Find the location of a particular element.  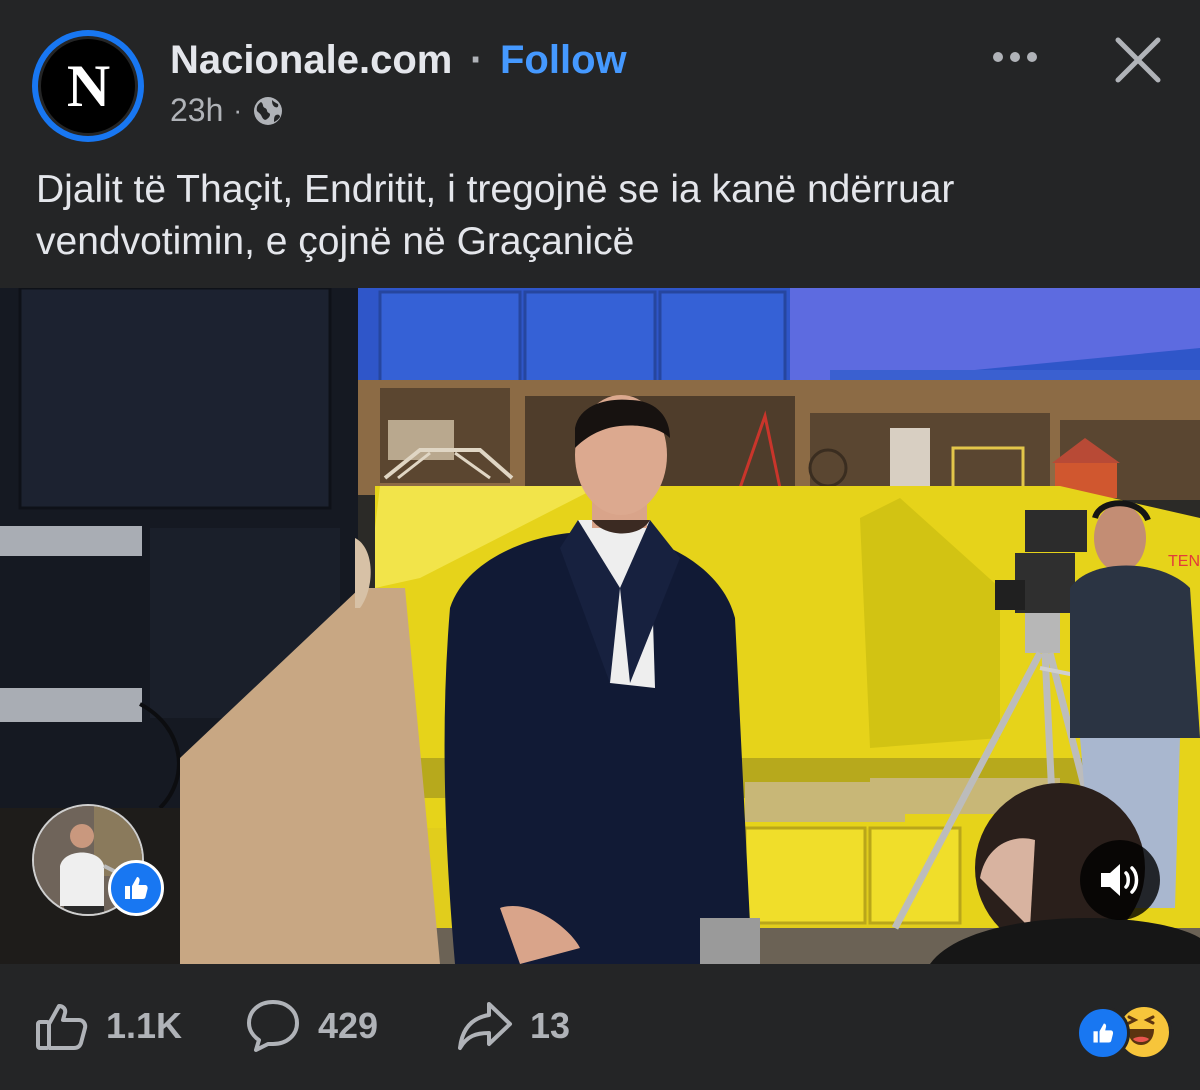

comment-icon is located at coordinates (273, 1026).